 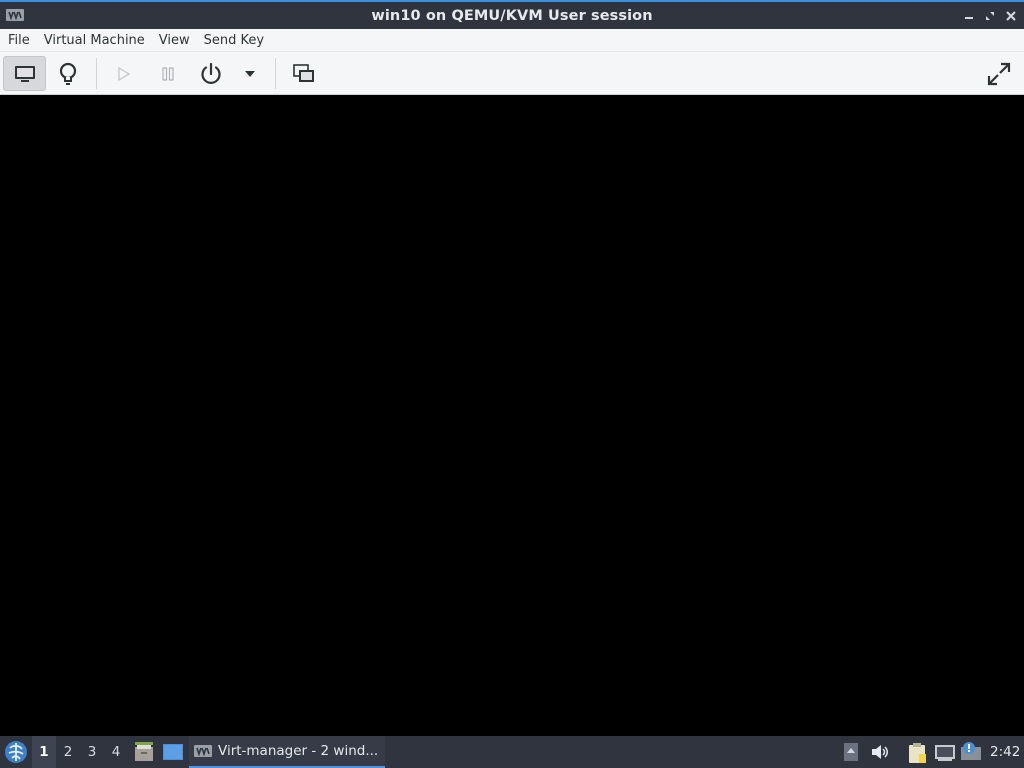 I want to click on fullscreen-button, so click(x=999, y=73).